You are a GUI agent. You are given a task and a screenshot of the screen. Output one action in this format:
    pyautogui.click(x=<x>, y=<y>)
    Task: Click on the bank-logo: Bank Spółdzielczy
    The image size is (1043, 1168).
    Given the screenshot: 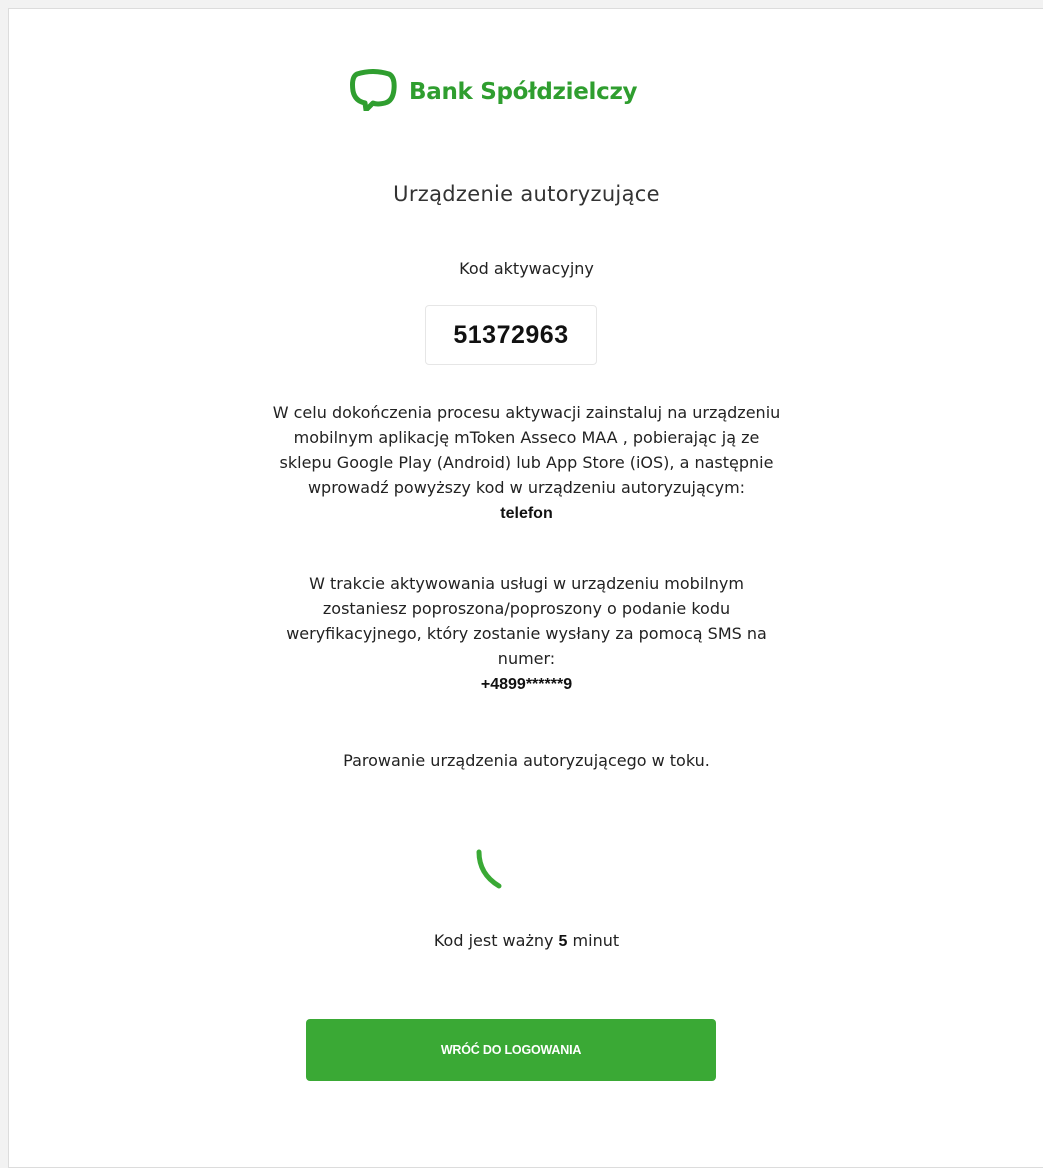 What is the action you would take?
    pyautogui.click(x=493, y=92)
    